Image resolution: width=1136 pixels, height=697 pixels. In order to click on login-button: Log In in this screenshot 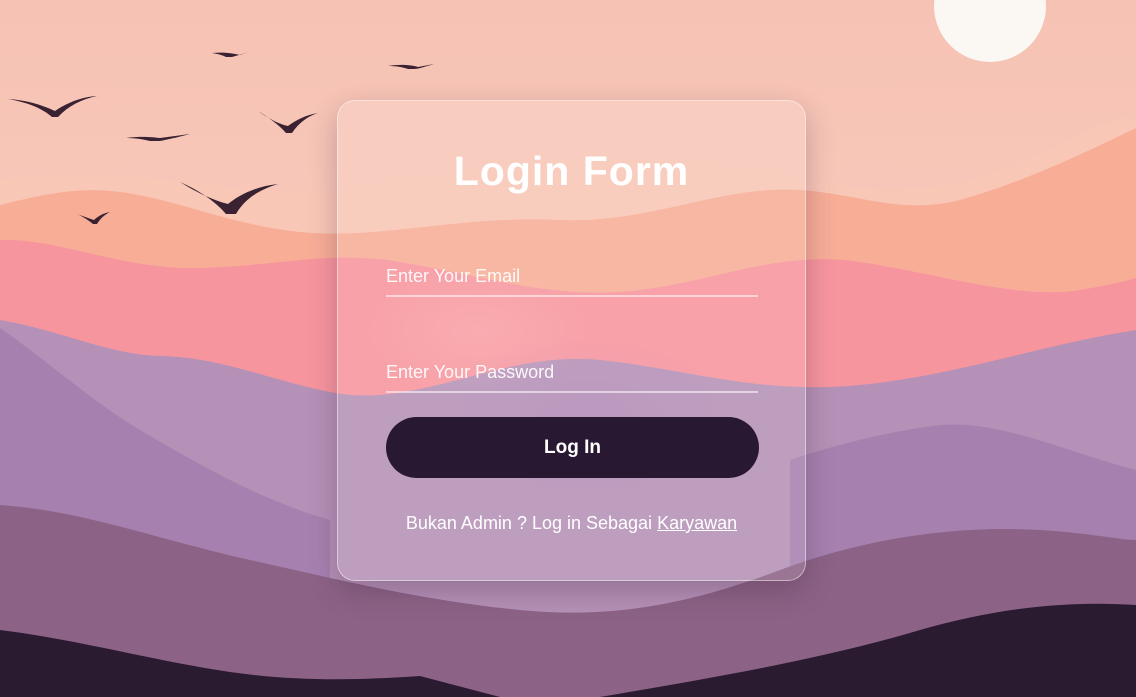, I will do `click(572, 447)`.